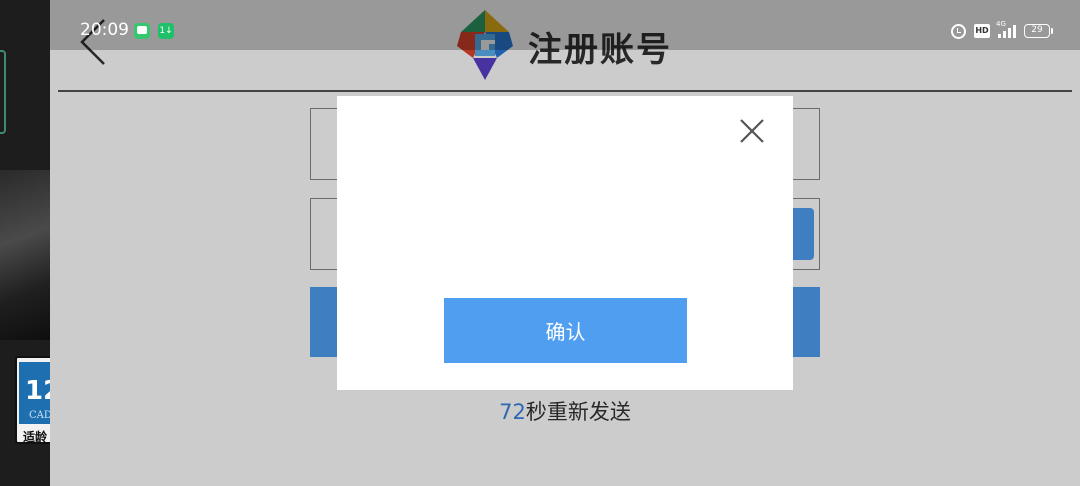 The image size is (1080, 486). Describe the element at coordinates (25, 255) in the screenshot. I see `background-photo` at that location.